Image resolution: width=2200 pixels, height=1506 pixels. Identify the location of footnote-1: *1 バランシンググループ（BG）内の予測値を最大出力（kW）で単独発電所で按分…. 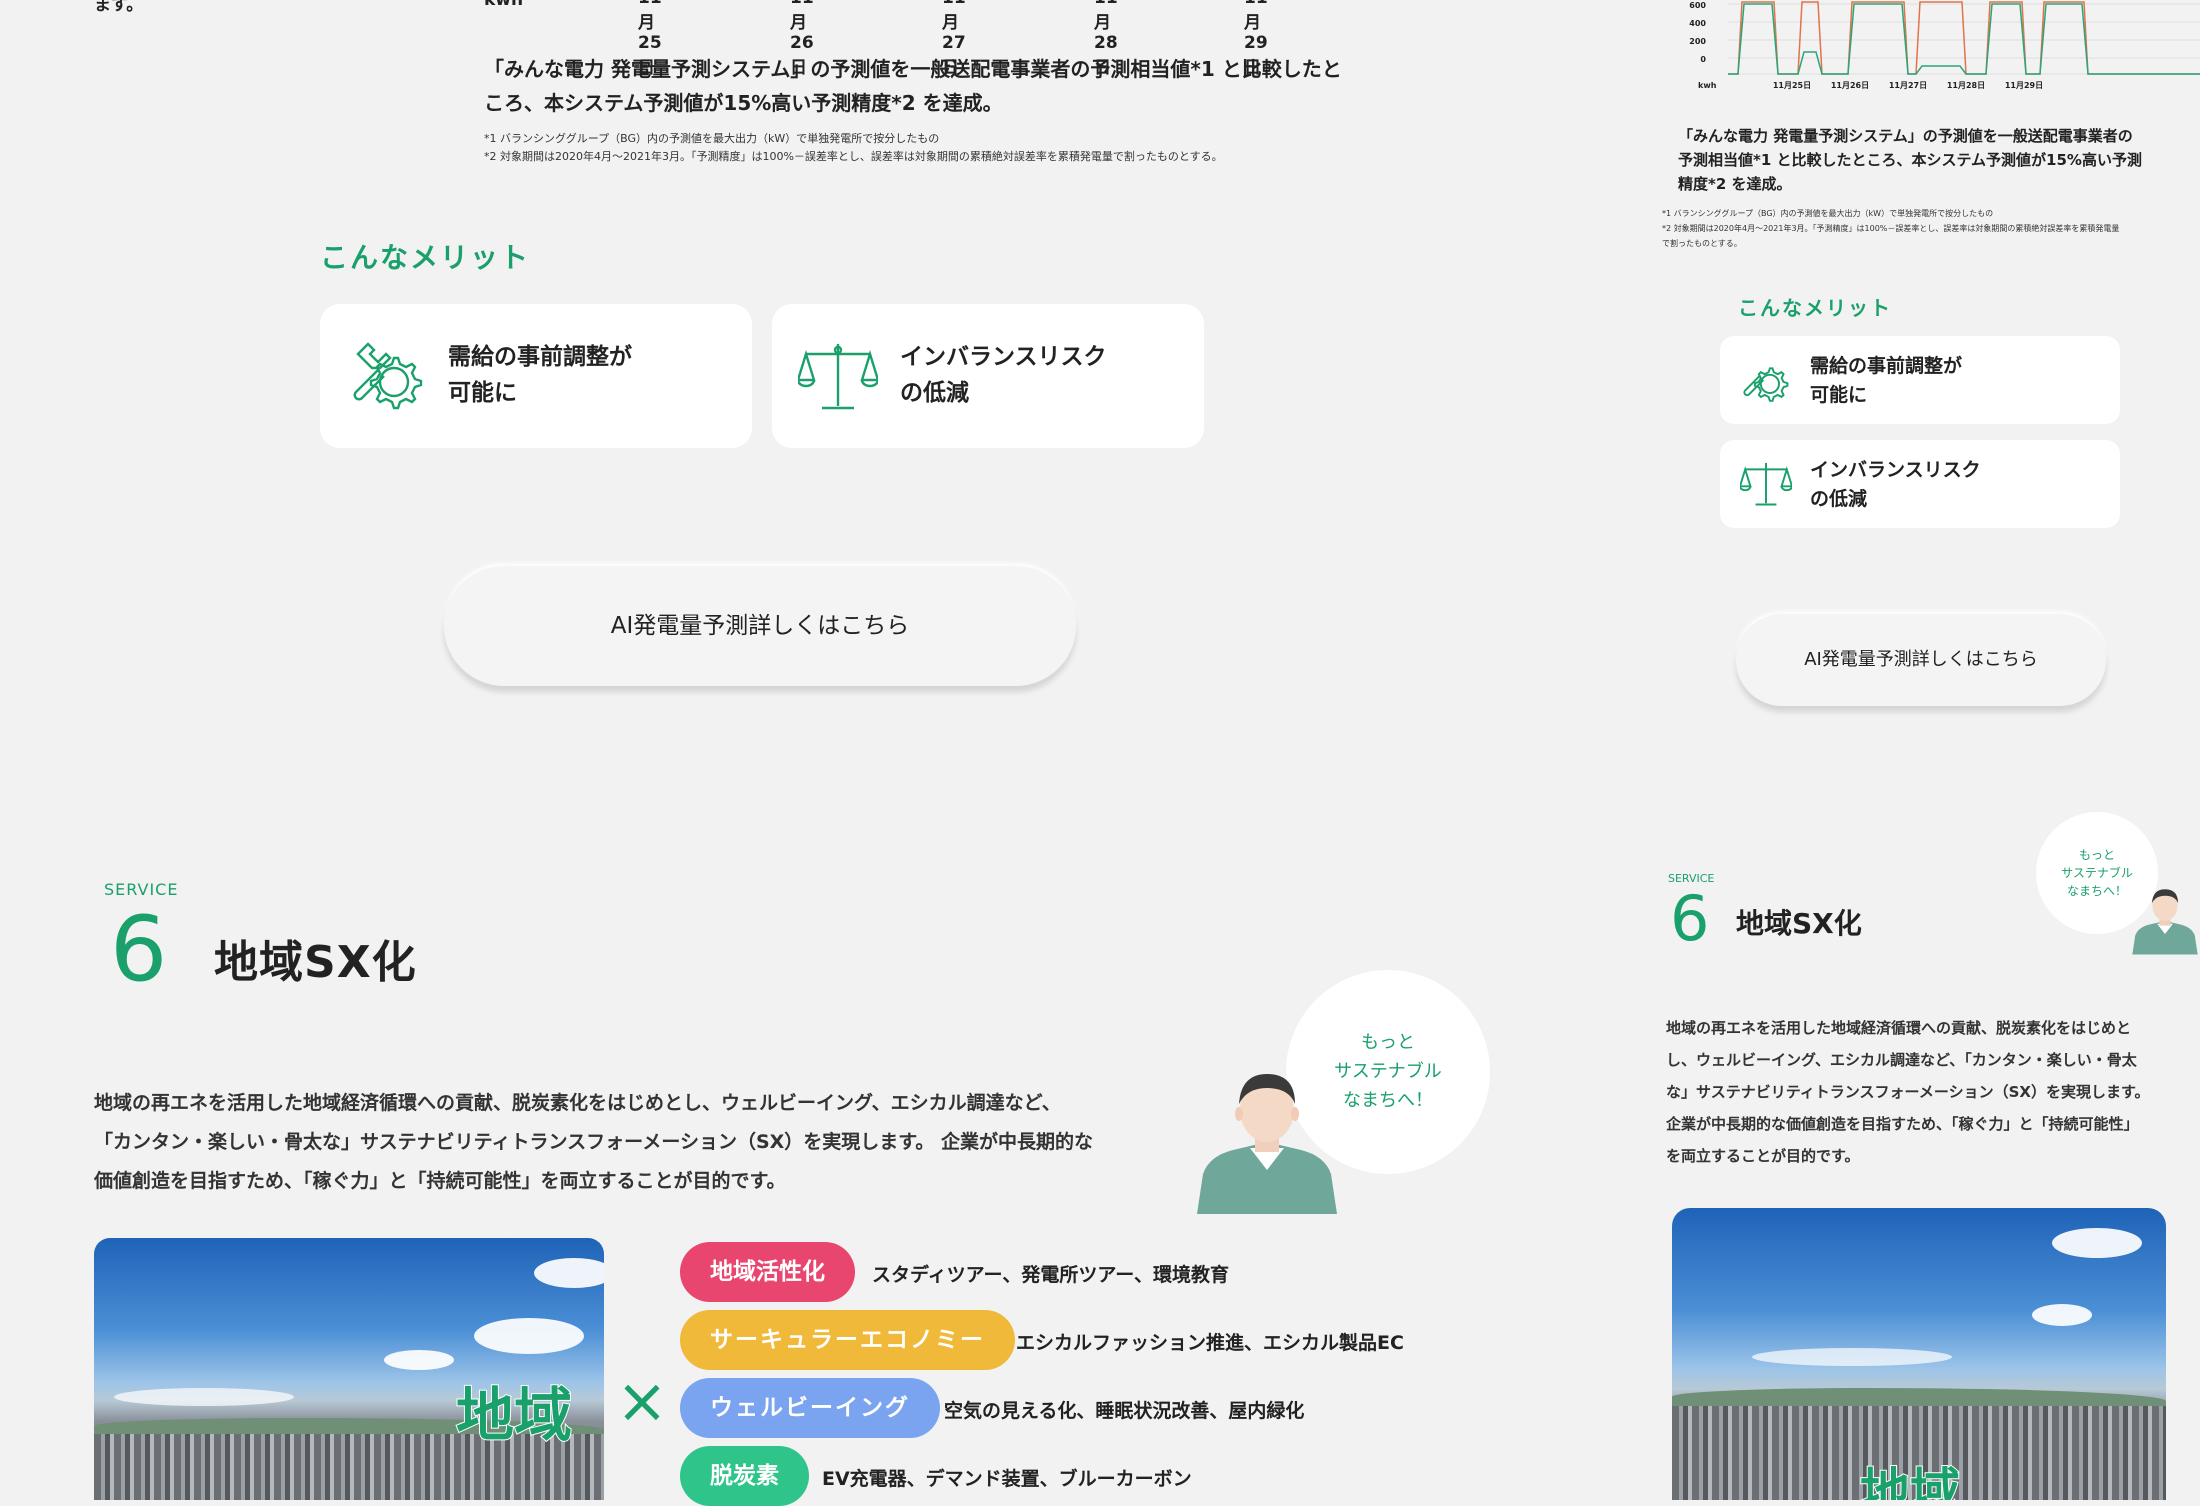
(712, 138).